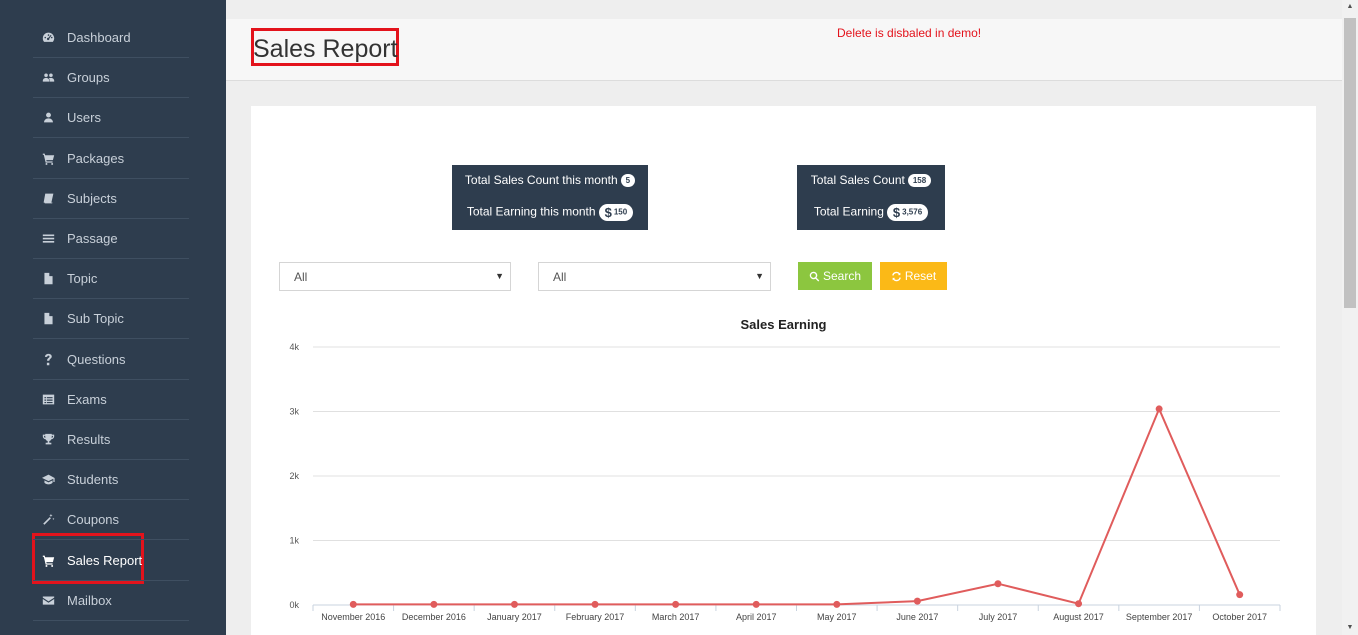  Describe the element at coordinates (1239, 617) in the screenshot. I see `x-tick-label: October 2017` at that location.